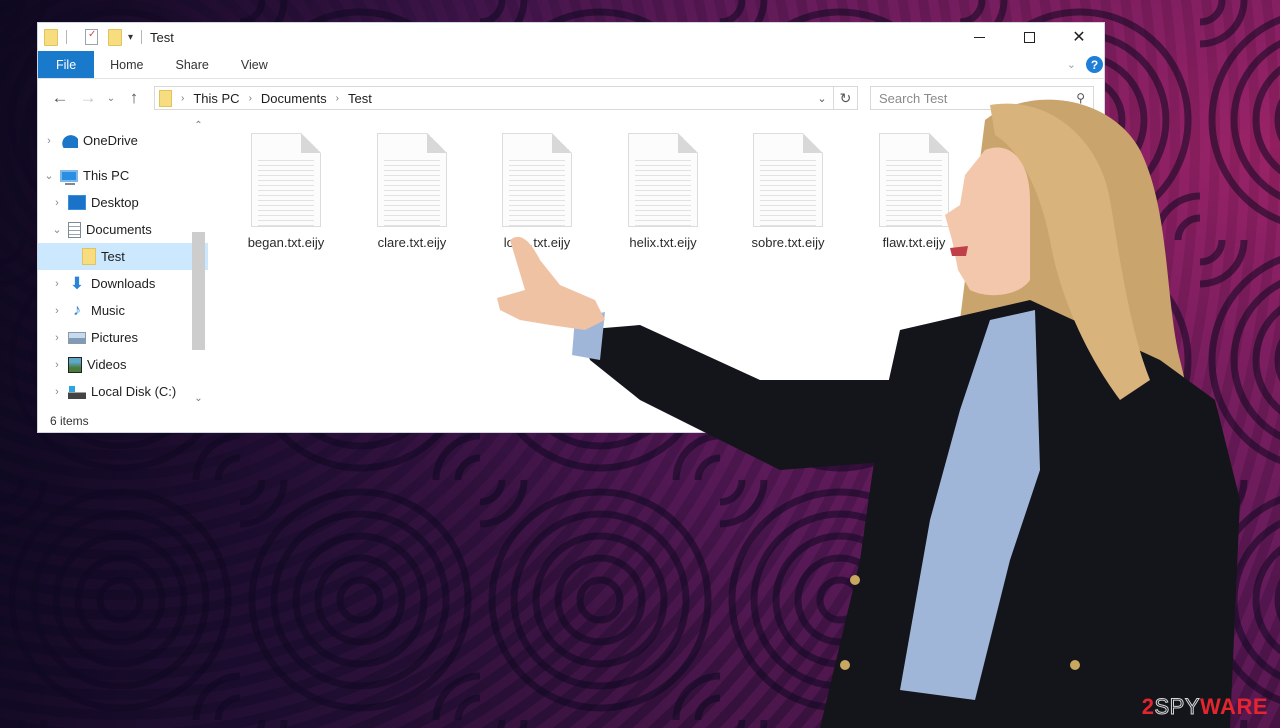 The height and width of the screenshot is (728, 1280). Describe the element at coordinates (198, 125) in the screenshot. I see `scroll-up-button: ⌃` at that location.